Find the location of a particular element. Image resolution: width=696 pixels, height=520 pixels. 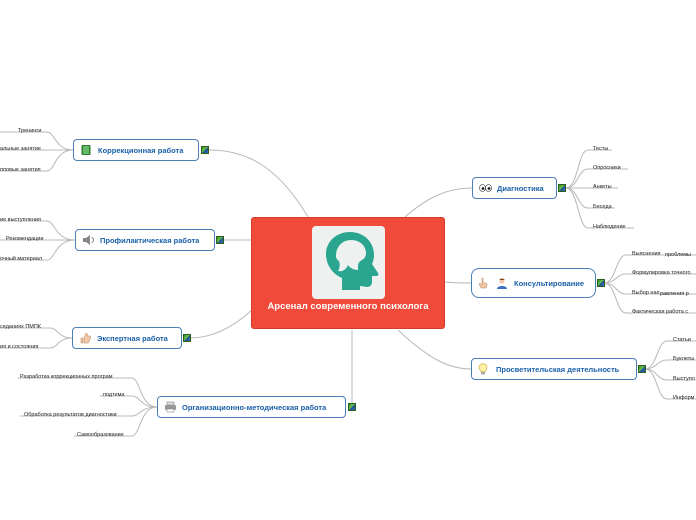

list-item: очный материал is located at coordinates (21, 259).